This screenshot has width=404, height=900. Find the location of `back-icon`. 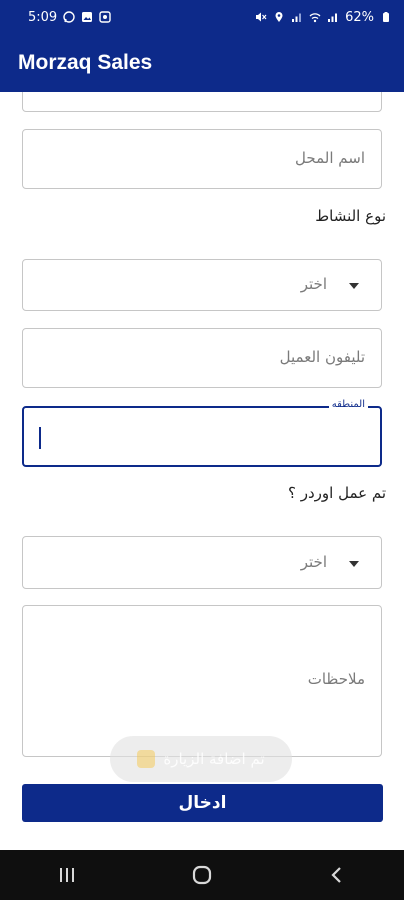

back-icon is located at coordinates (336, 875).